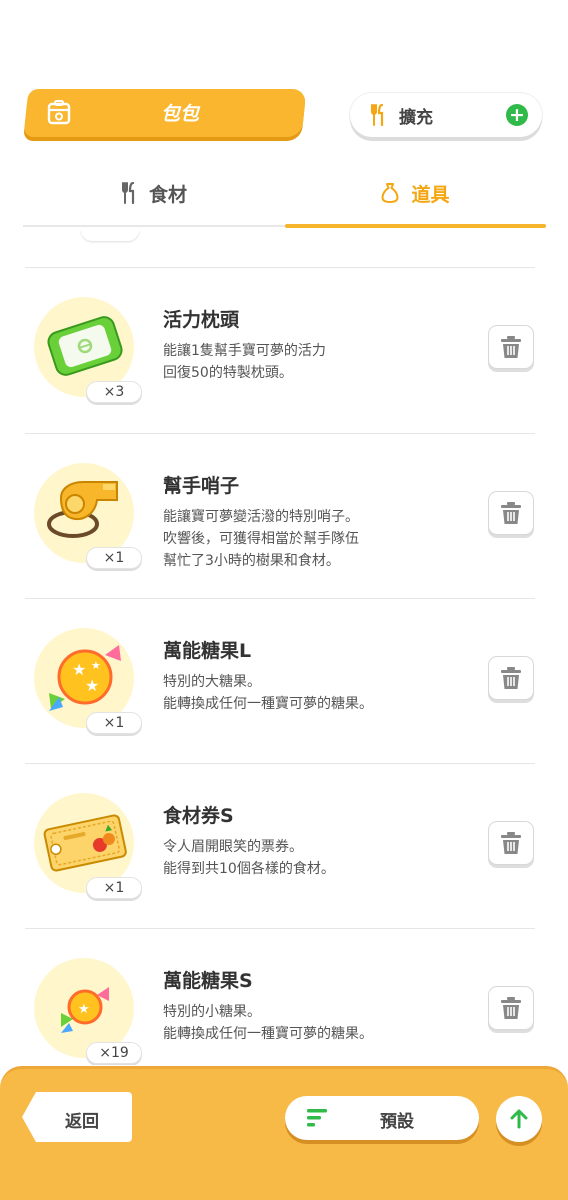 The image size is (568, 1200). What do you see at coordinates (268, 693) in the screenshot?
I see `item-description: 特別的大糖果。 能轉換成任何一種寶可夢的糖果。` at bounding box center [268, 693].